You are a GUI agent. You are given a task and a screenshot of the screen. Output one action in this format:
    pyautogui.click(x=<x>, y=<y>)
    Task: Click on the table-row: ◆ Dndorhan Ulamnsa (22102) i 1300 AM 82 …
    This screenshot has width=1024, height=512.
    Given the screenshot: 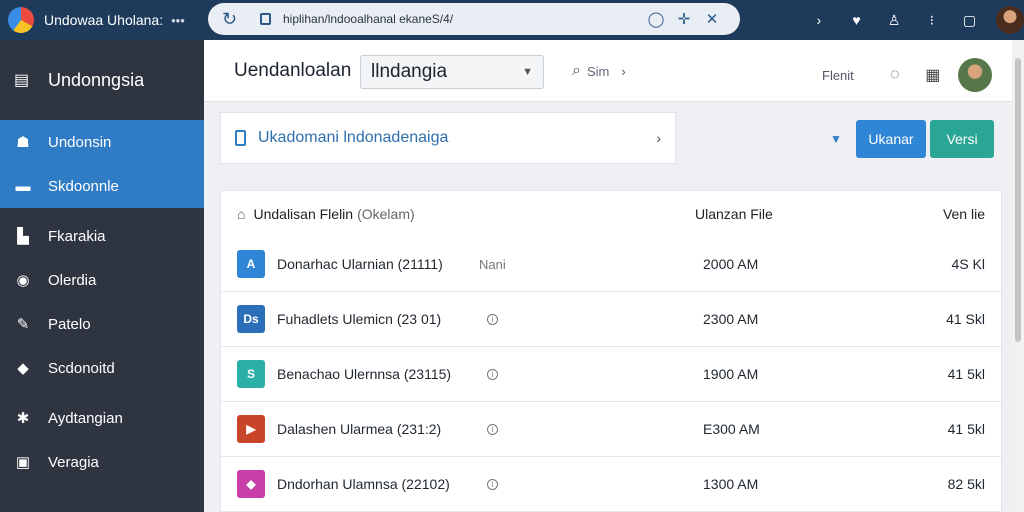 What is the action you would take?
    pyautogui.click(x=611, y=484)
    